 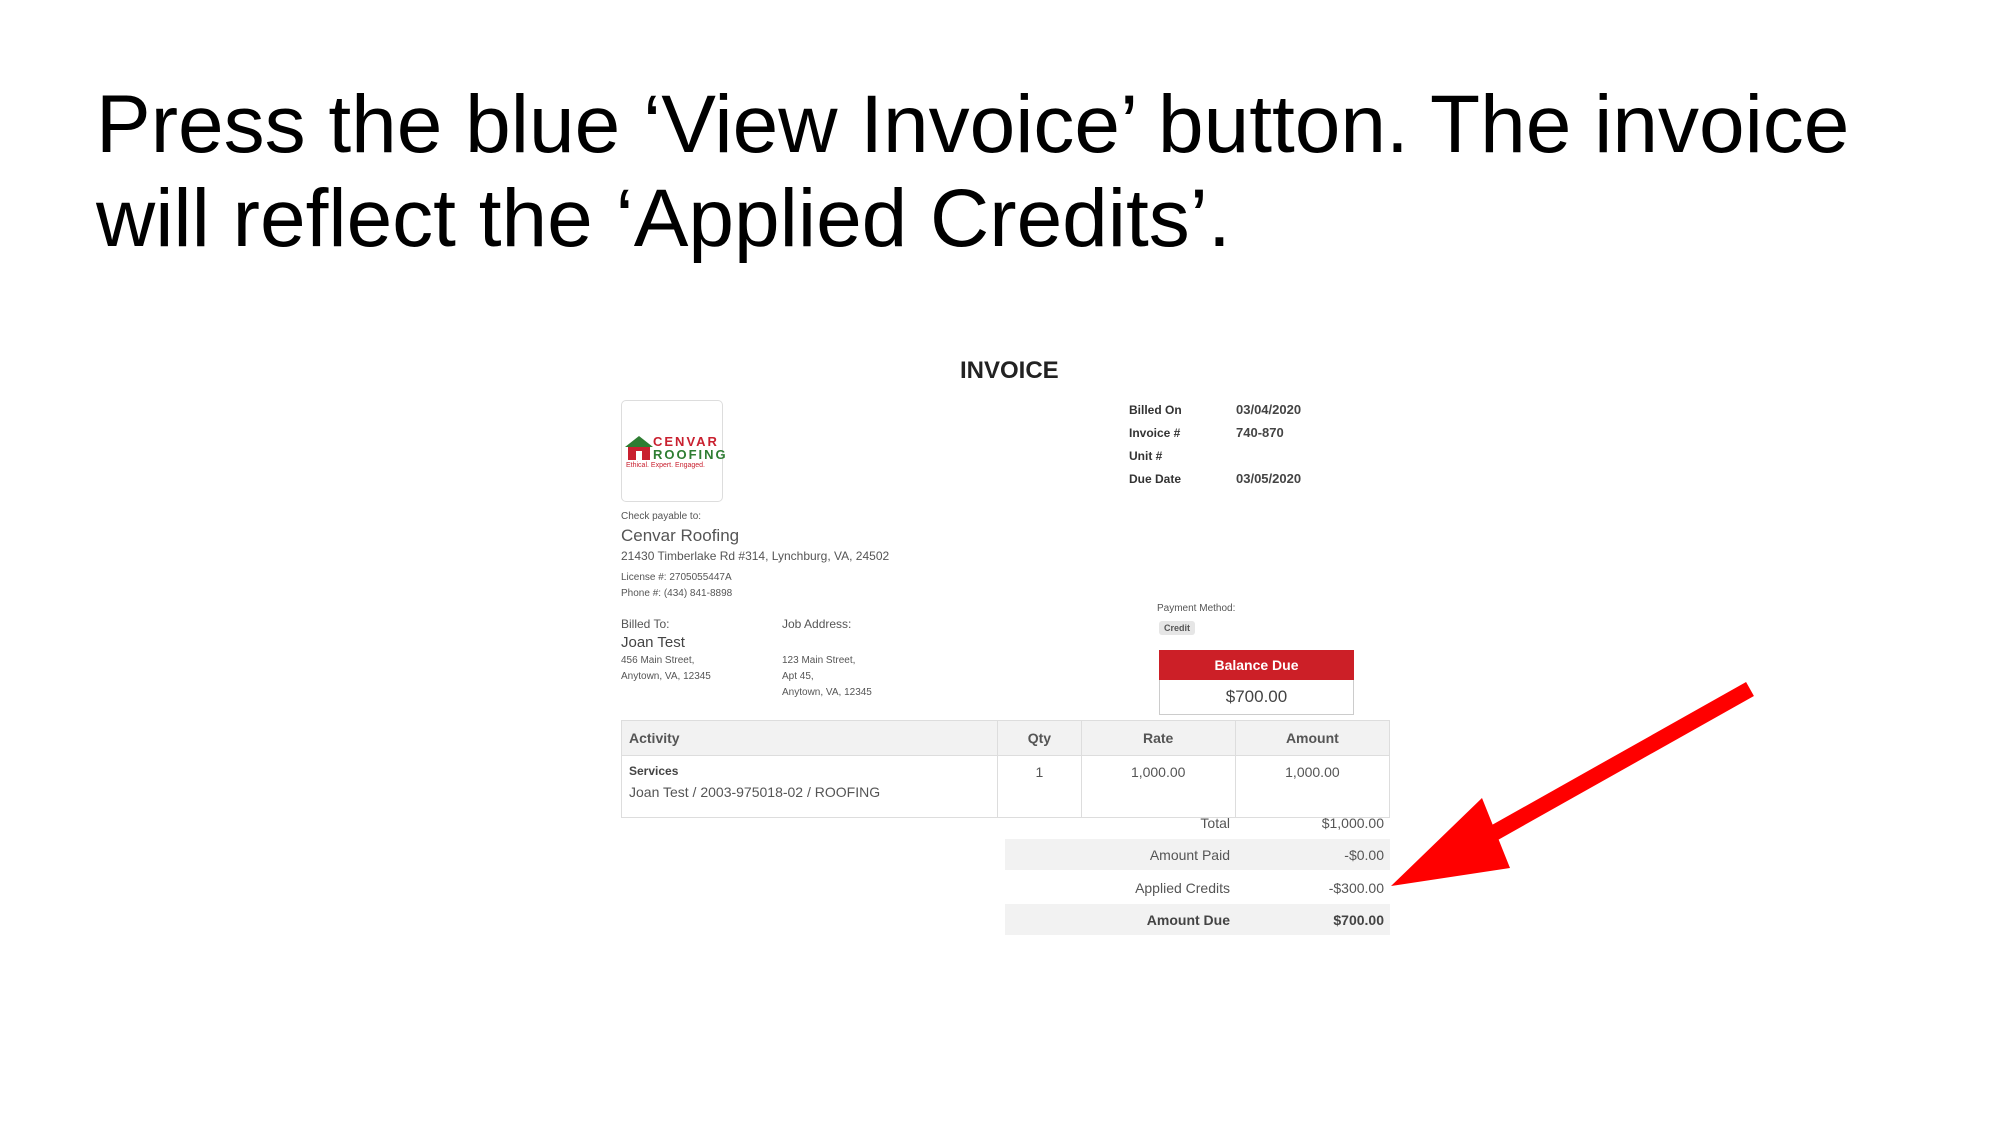 I want to click on red-arrow-pointer, so click(x=1572, y=784).